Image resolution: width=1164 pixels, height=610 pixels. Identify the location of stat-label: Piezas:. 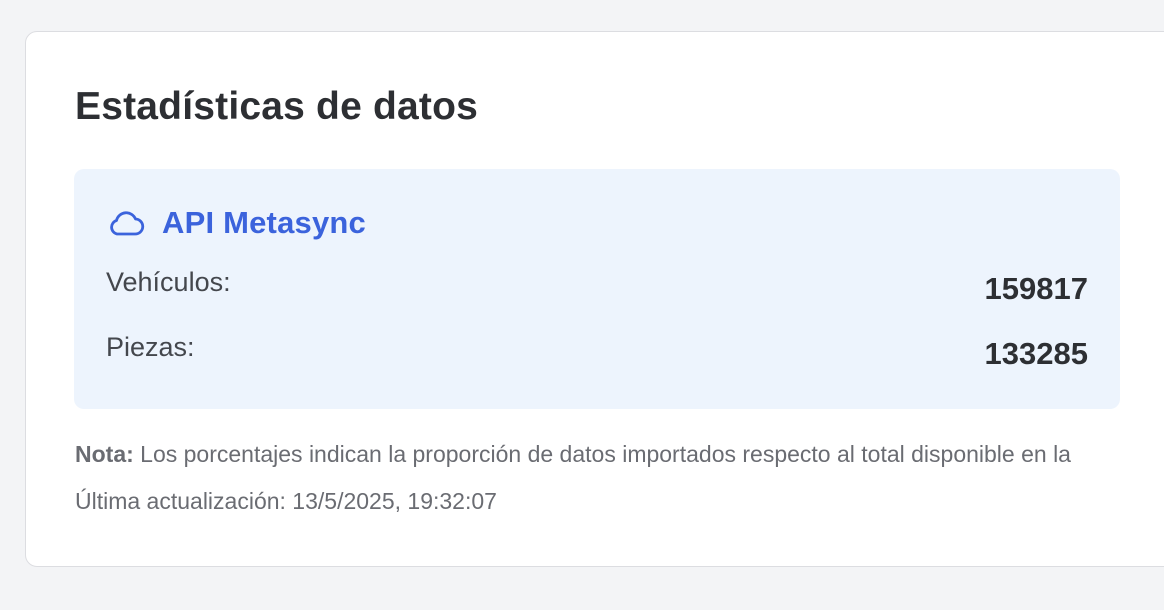
(150, 347).